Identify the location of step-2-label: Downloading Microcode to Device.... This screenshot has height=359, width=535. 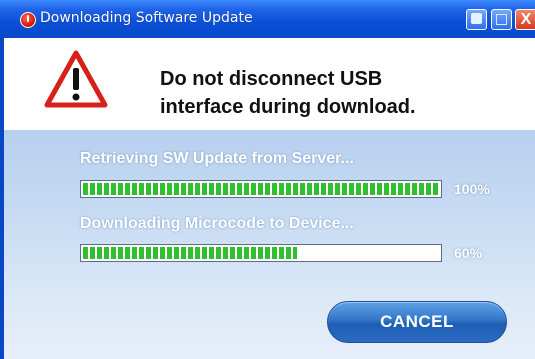
(217, 223).